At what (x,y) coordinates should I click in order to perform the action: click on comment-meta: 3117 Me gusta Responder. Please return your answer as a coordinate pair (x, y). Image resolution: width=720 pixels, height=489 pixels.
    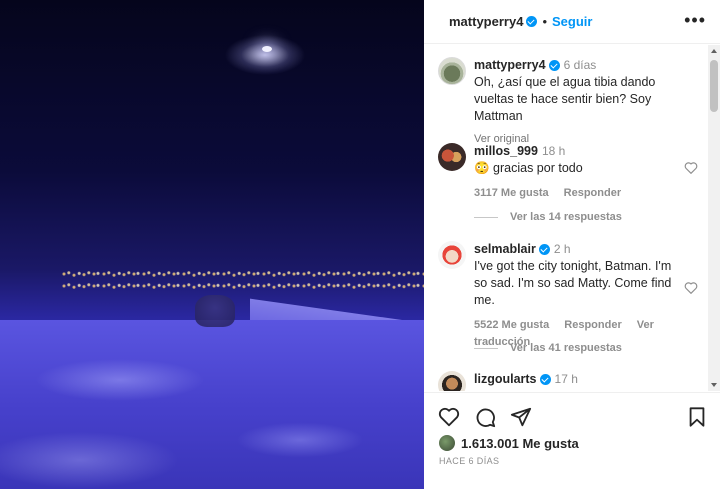
    Looking at the image, I should click on (579, 193).